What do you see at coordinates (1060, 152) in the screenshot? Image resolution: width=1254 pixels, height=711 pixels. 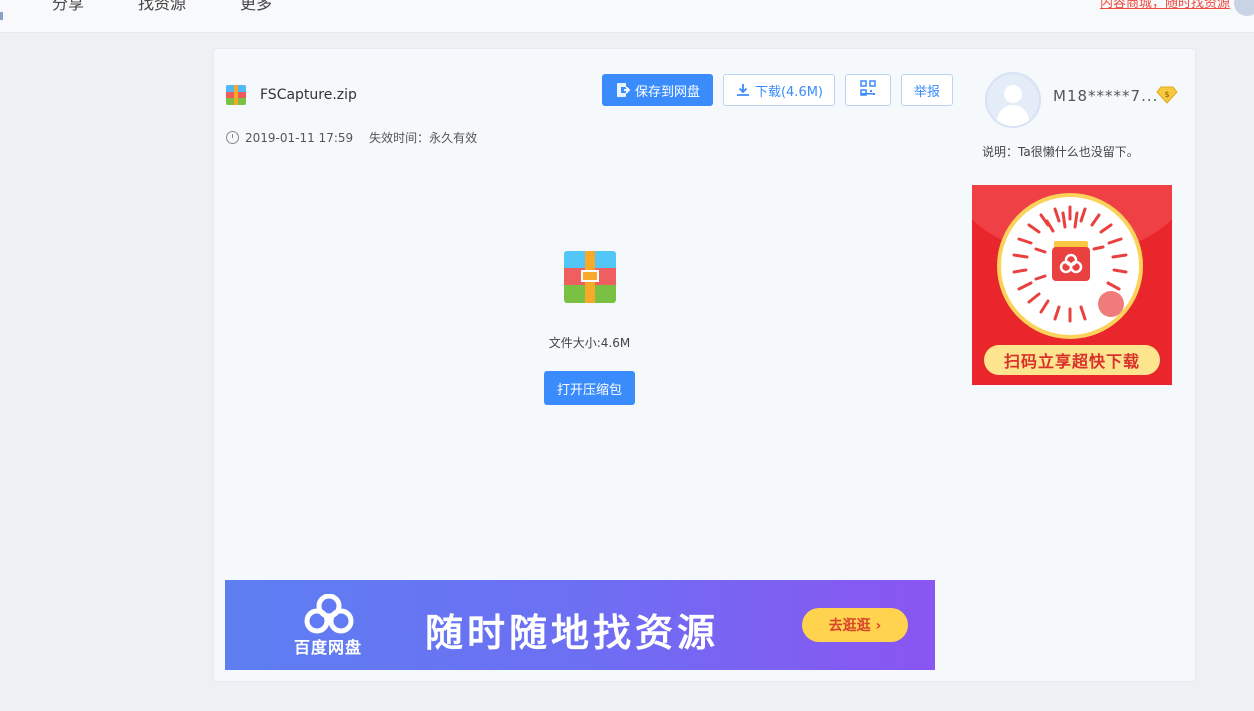 I see `user-description: 说明：Ta很懒什么也没留下。` at bounding box center [1060, 152].